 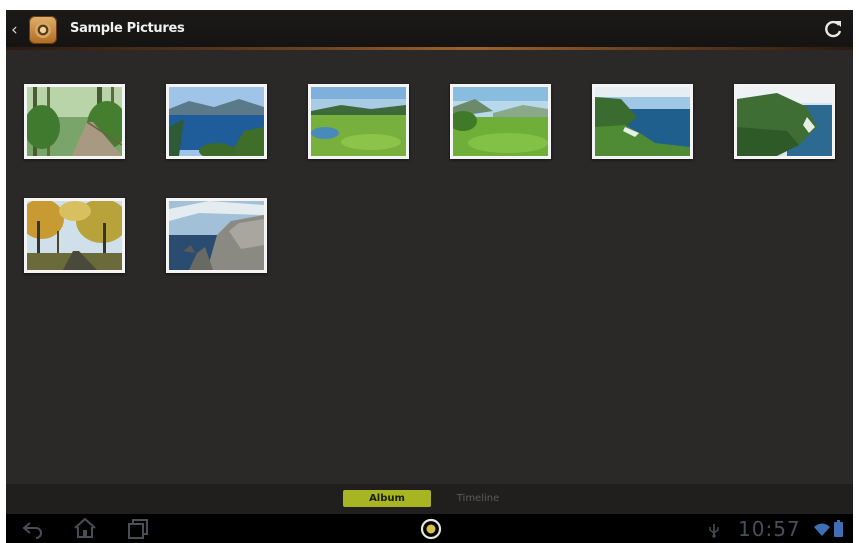 I want to click on system-bar: 10:57, so click(x=429, y=528).